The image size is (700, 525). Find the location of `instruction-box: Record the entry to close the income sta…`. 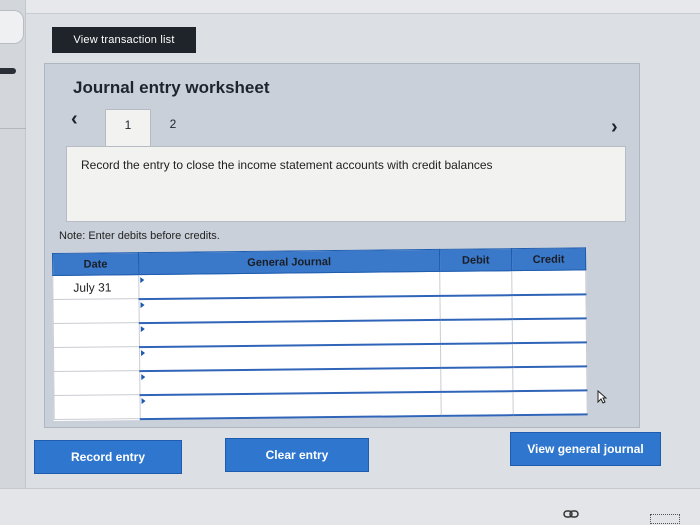

instruction-box: Record the entry to close the income sta… is located at coordinates (346, 184).